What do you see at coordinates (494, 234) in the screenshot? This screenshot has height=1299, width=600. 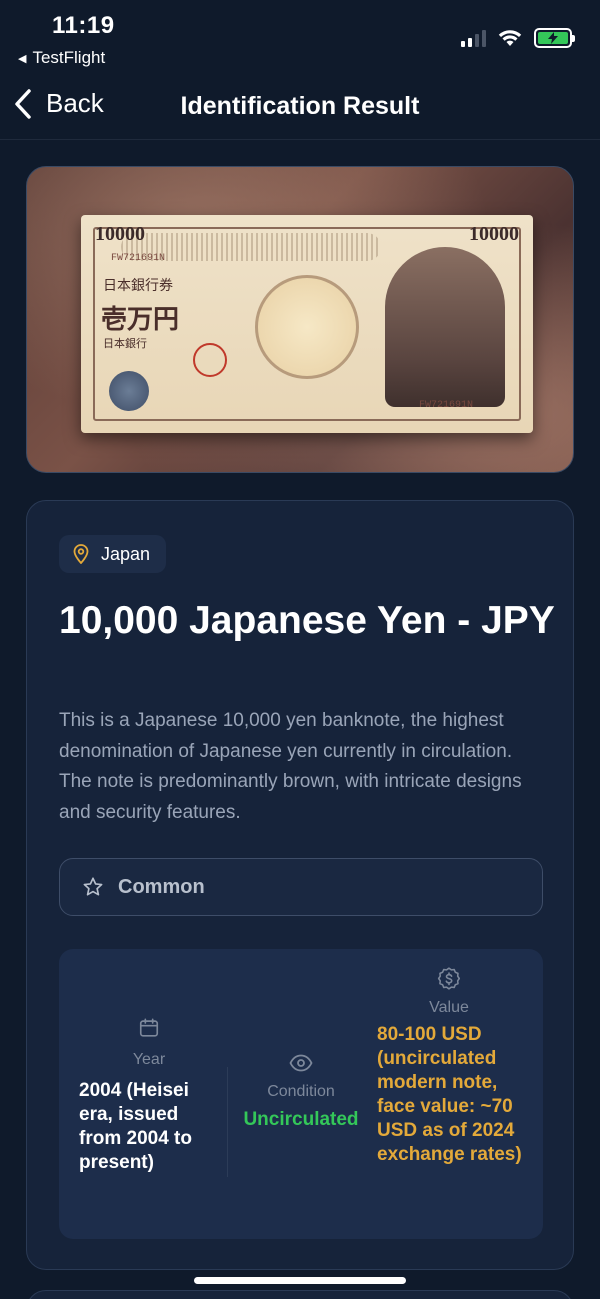 I see `denomination-right: 10000` at bounding box center [494, 234].